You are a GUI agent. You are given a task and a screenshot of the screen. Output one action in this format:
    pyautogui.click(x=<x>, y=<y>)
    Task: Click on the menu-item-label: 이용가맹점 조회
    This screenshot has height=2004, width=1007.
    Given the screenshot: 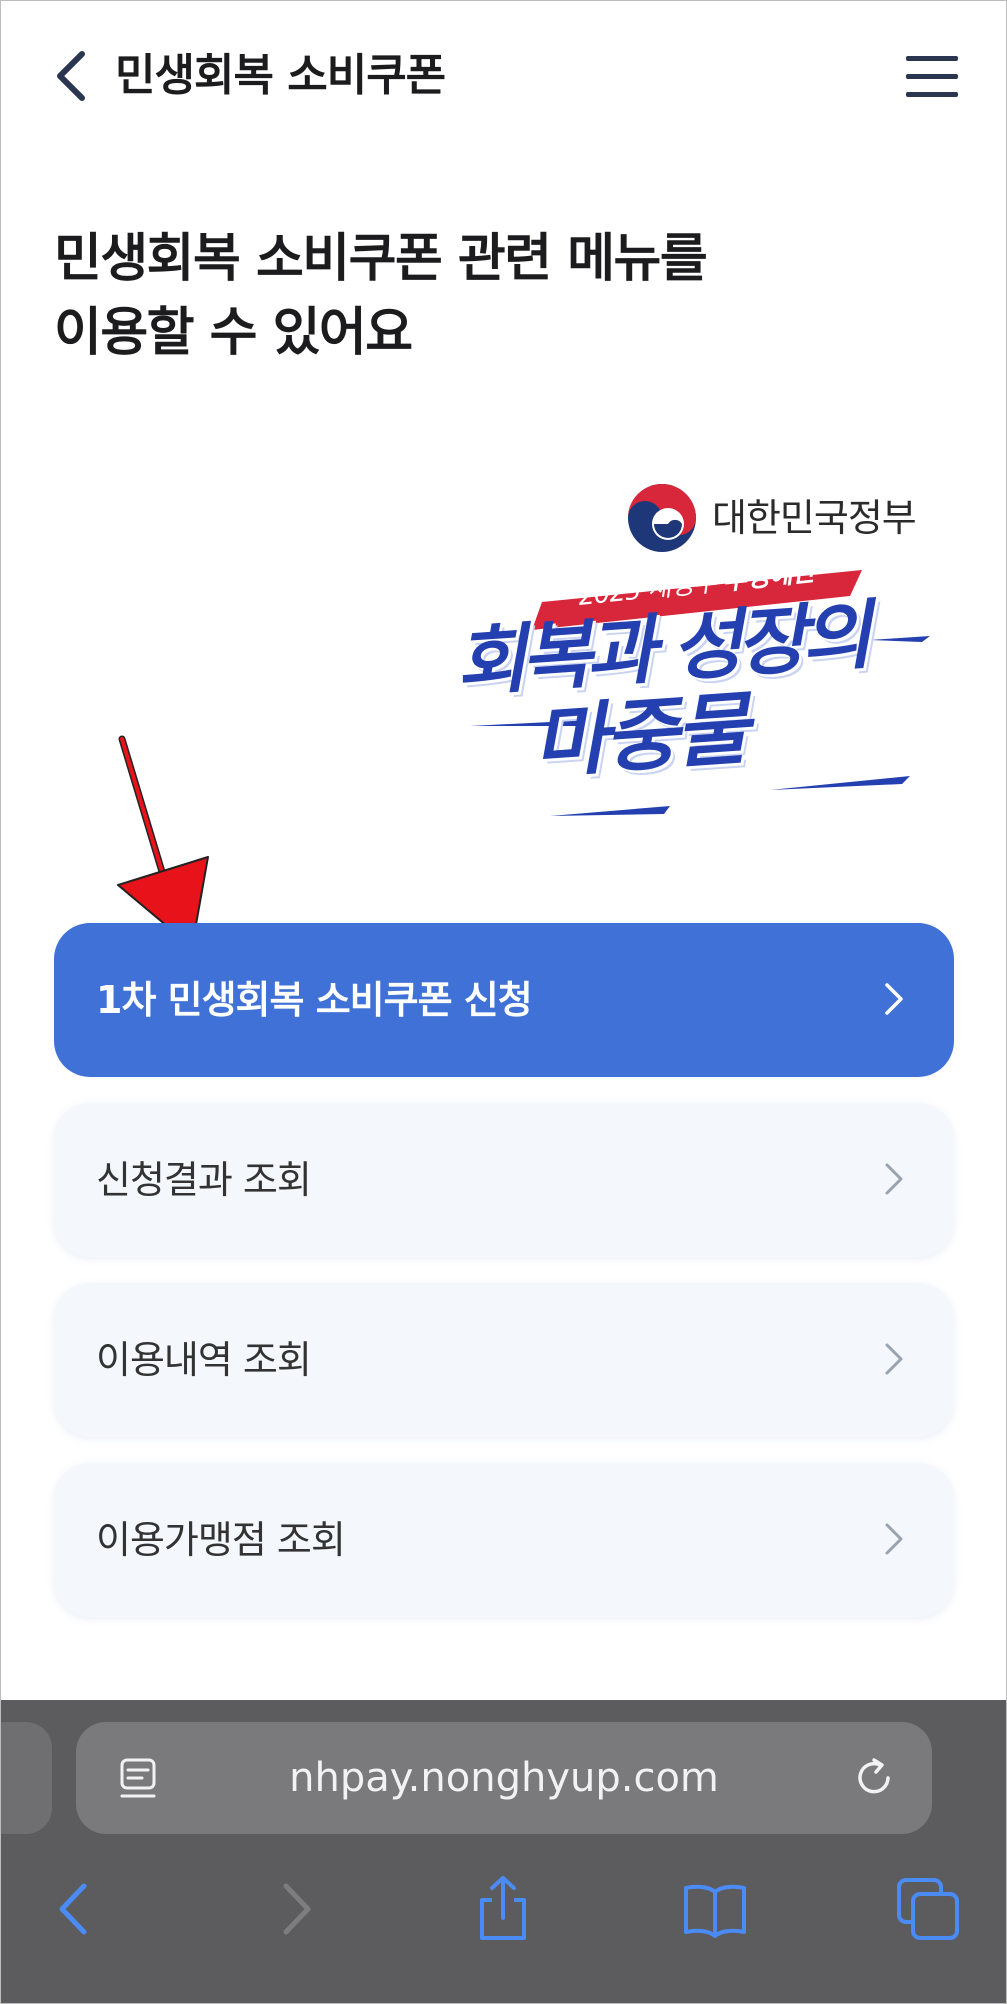 What is the action you would take?
    pyautogui.click(x=221, y=1540)
    